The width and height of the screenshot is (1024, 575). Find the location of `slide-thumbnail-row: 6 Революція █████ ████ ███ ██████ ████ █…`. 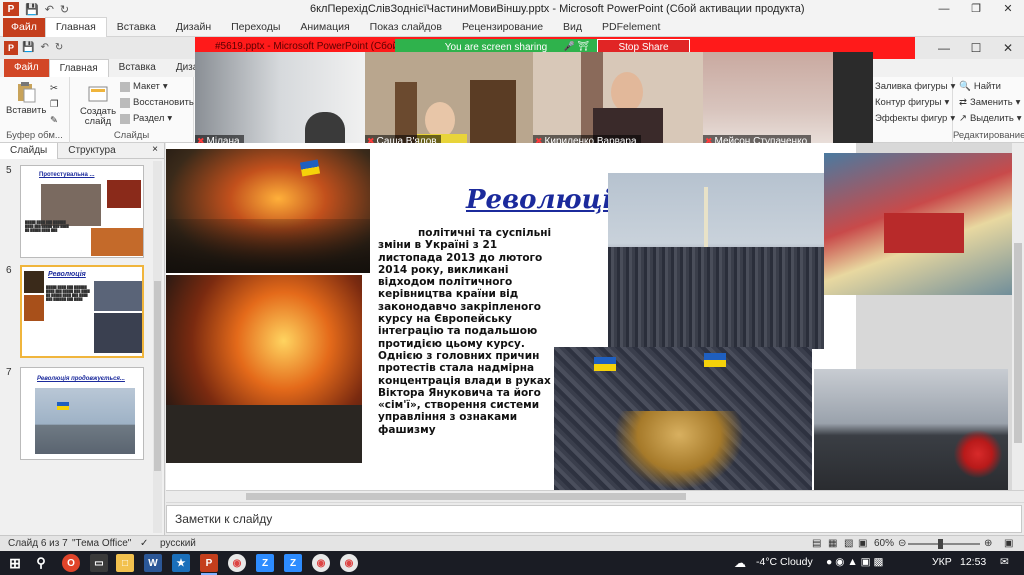

slide-thumbnail-row: 6 Революція █████ ████ ███ ██████ ████ █… is located at coordinates (75, 311).